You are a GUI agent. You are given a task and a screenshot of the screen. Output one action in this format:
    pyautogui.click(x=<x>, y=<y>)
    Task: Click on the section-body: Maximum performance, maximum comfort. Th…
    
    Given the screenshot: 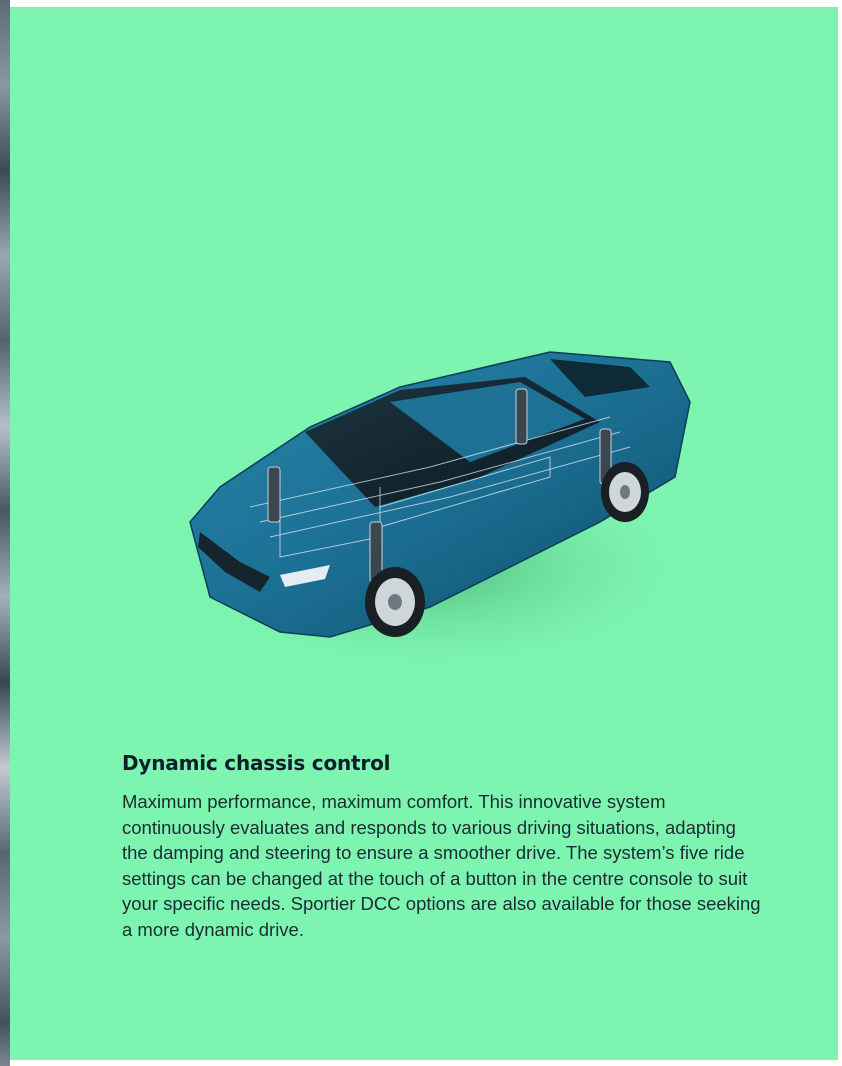 What is the action you would take?
    pyautogui.click(x=441, y=865)
    